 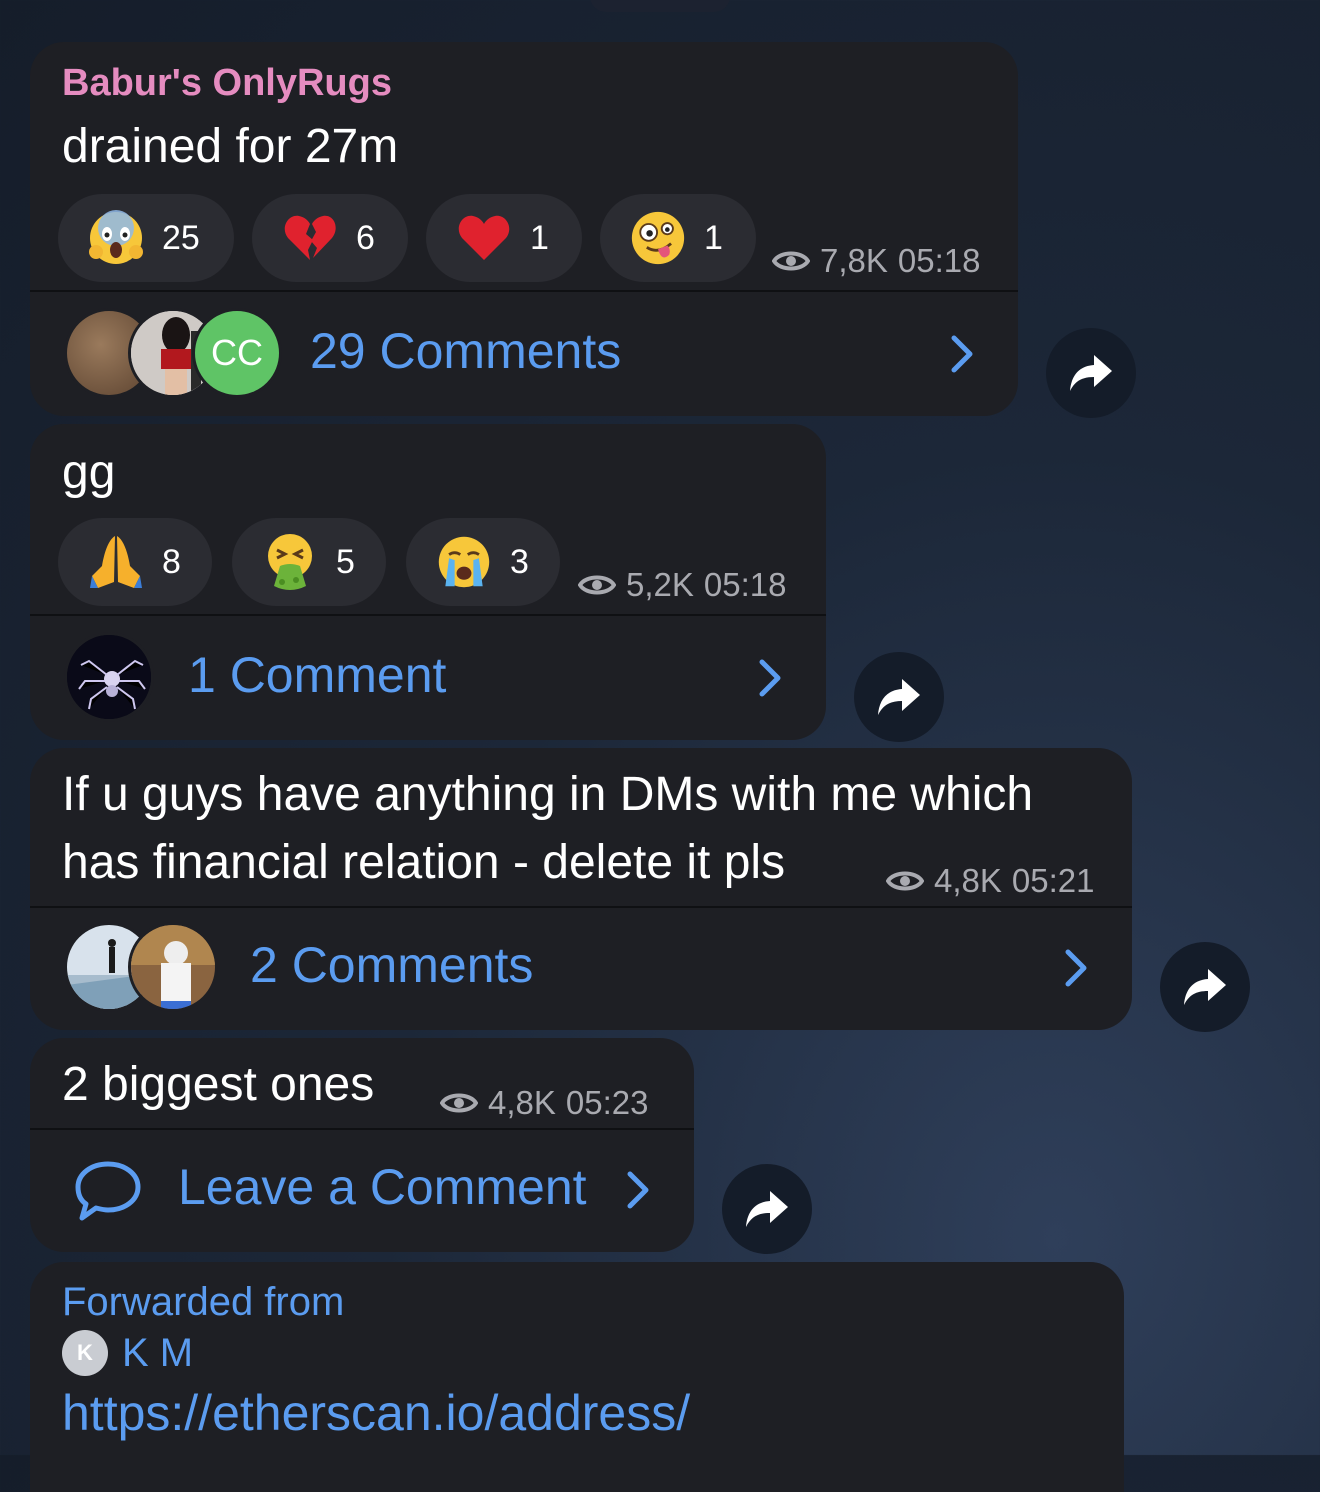 I want to click on message-time: 05:21, so click(x=1053, y=880).